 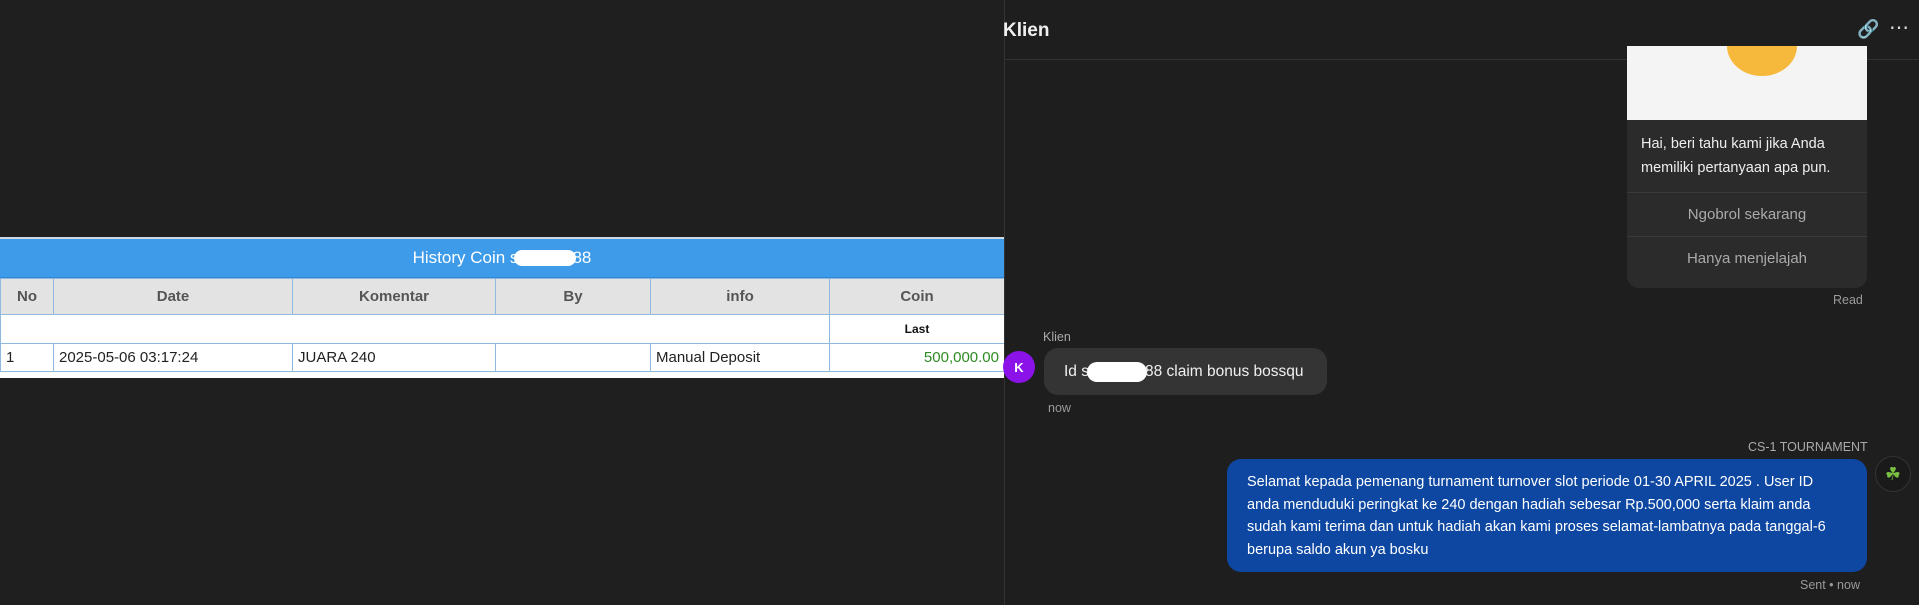 What do you see at coordinates (740, 296) in the screenshot?
I see `col-info: info` at bounding box center [740, 296].